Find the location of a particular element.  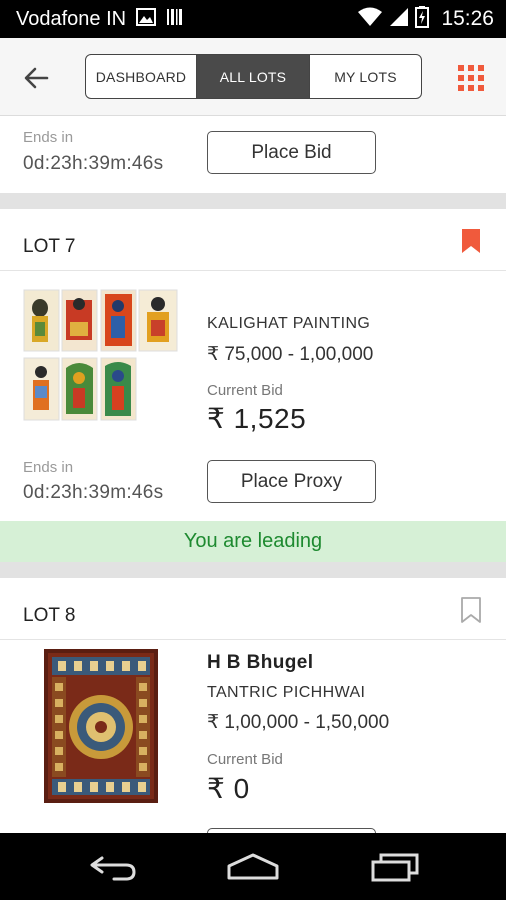

recents-icon is located at coordinates (395, 867).